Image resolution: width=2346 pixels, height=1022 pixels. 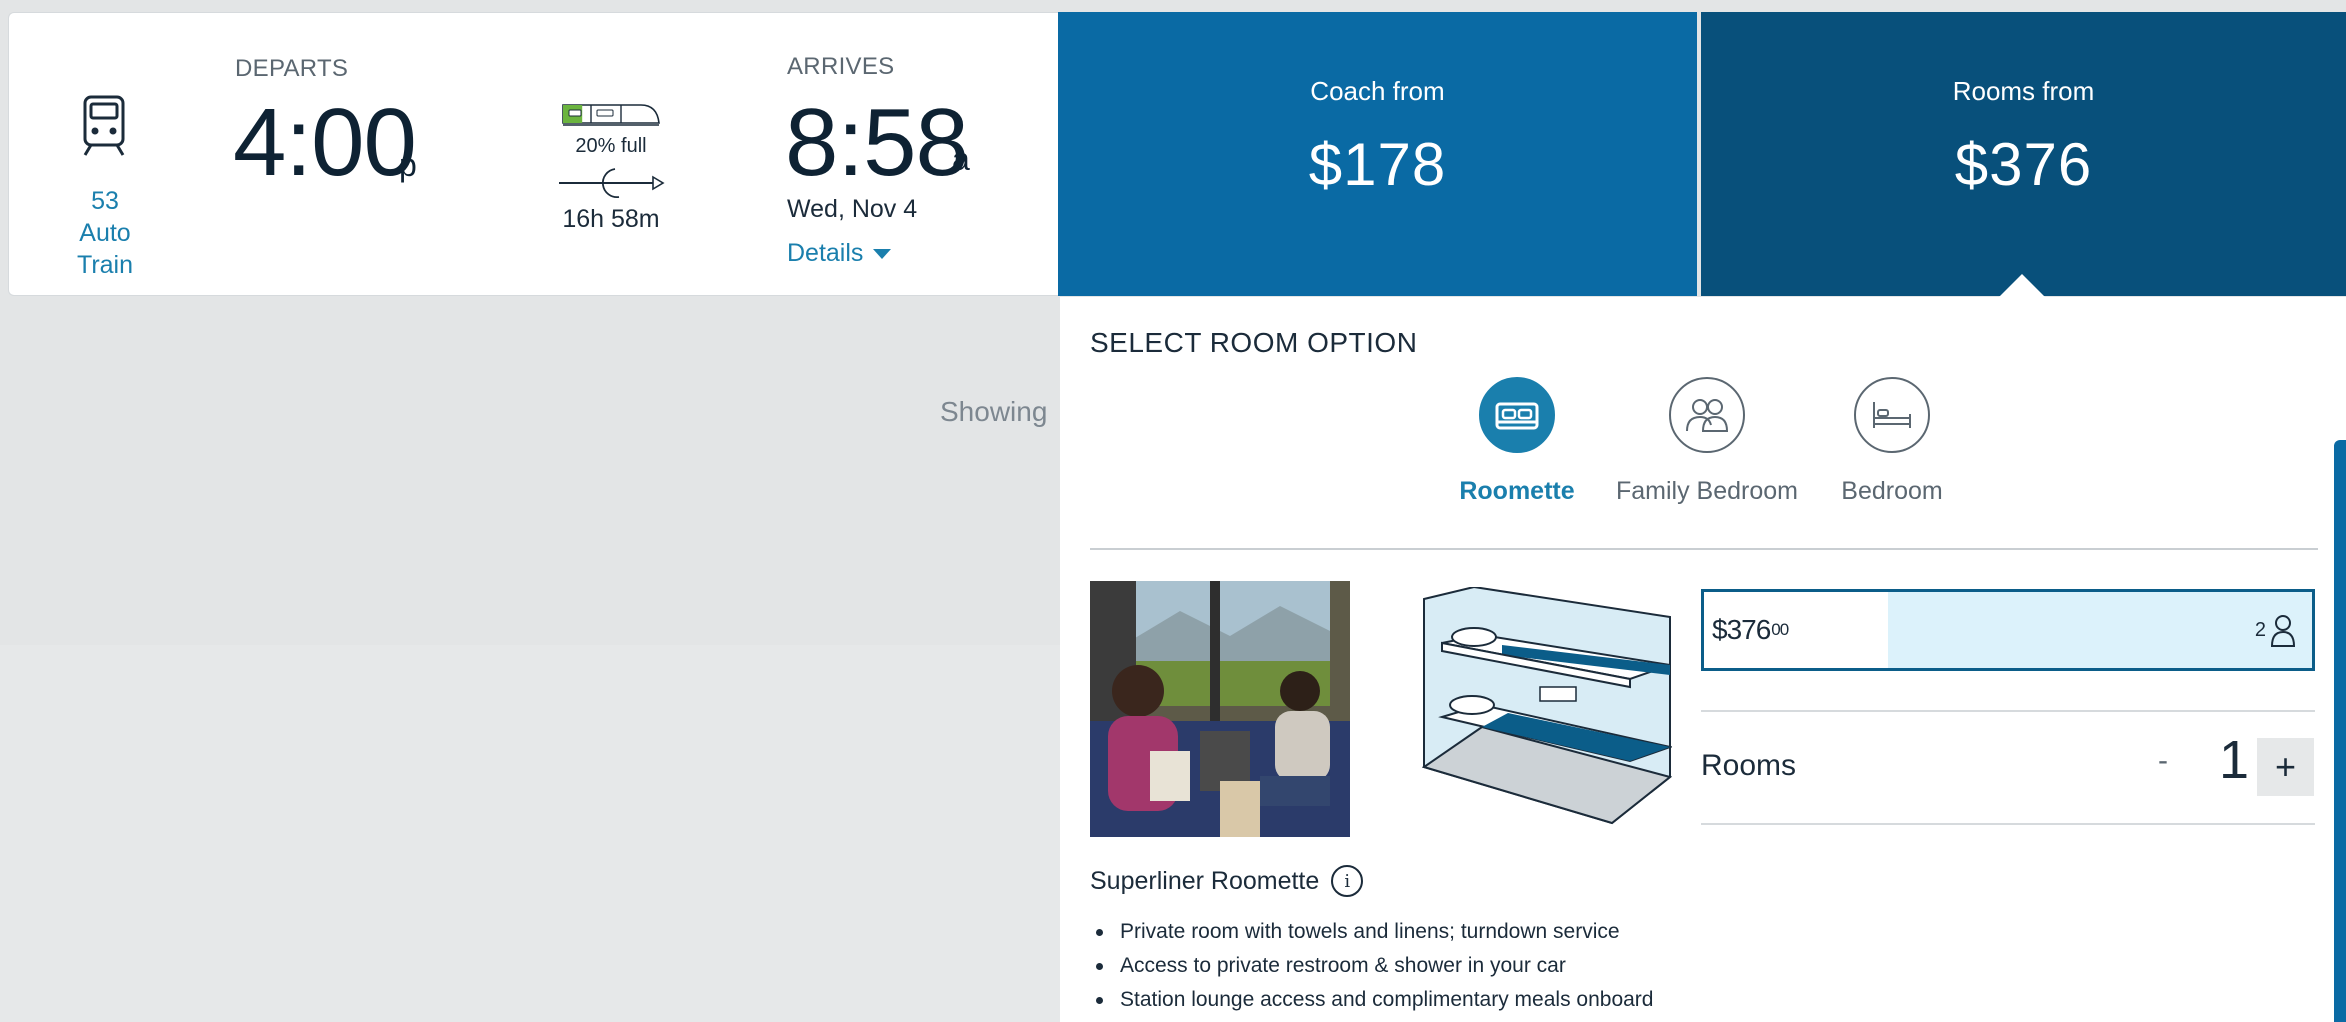 I want to click on bed-icon, so click(x=1892, y=415).